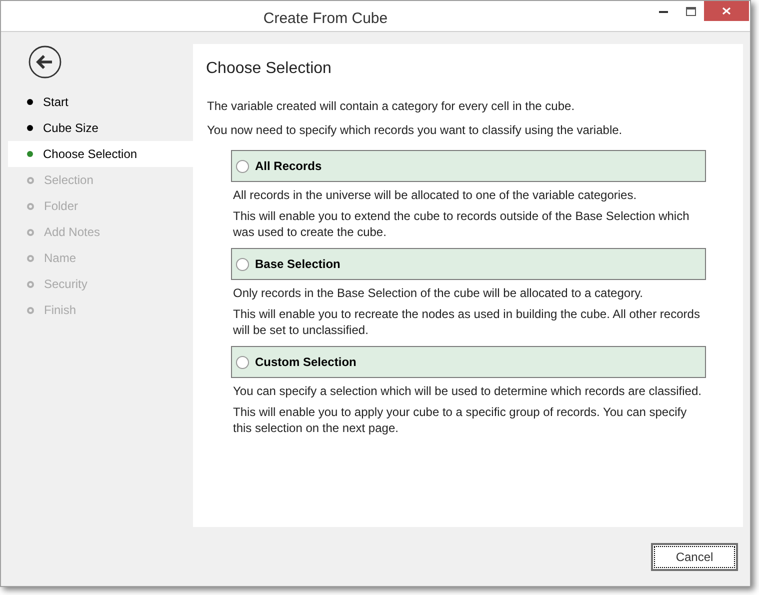  I want to click on window-title: Create From Cube, so click(325, 19).